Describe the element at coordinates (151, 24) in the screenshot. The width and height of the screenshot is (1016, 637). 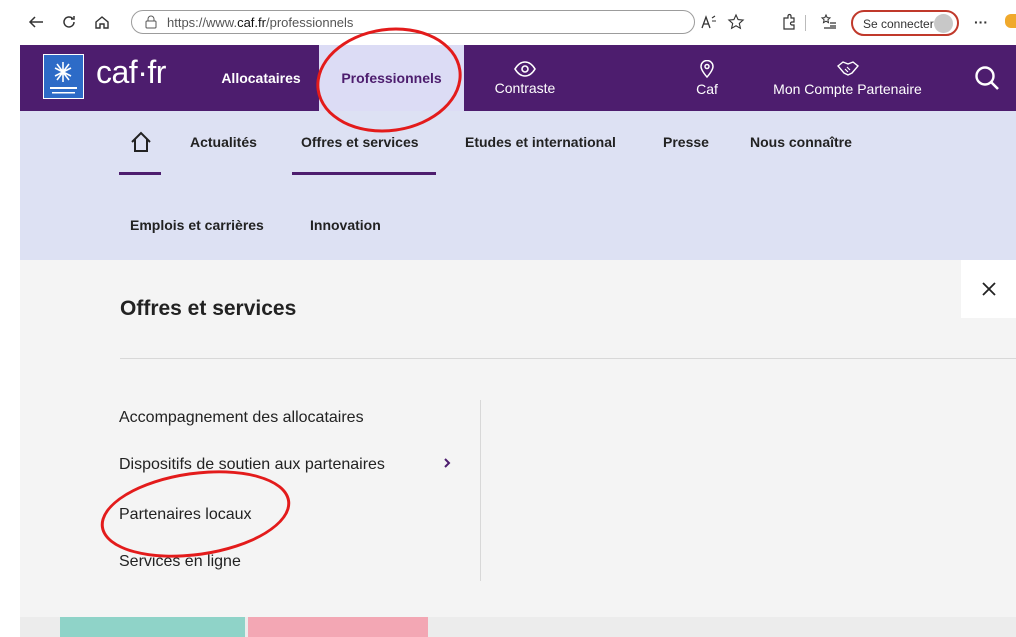
I see `site-info-icon` at that location.